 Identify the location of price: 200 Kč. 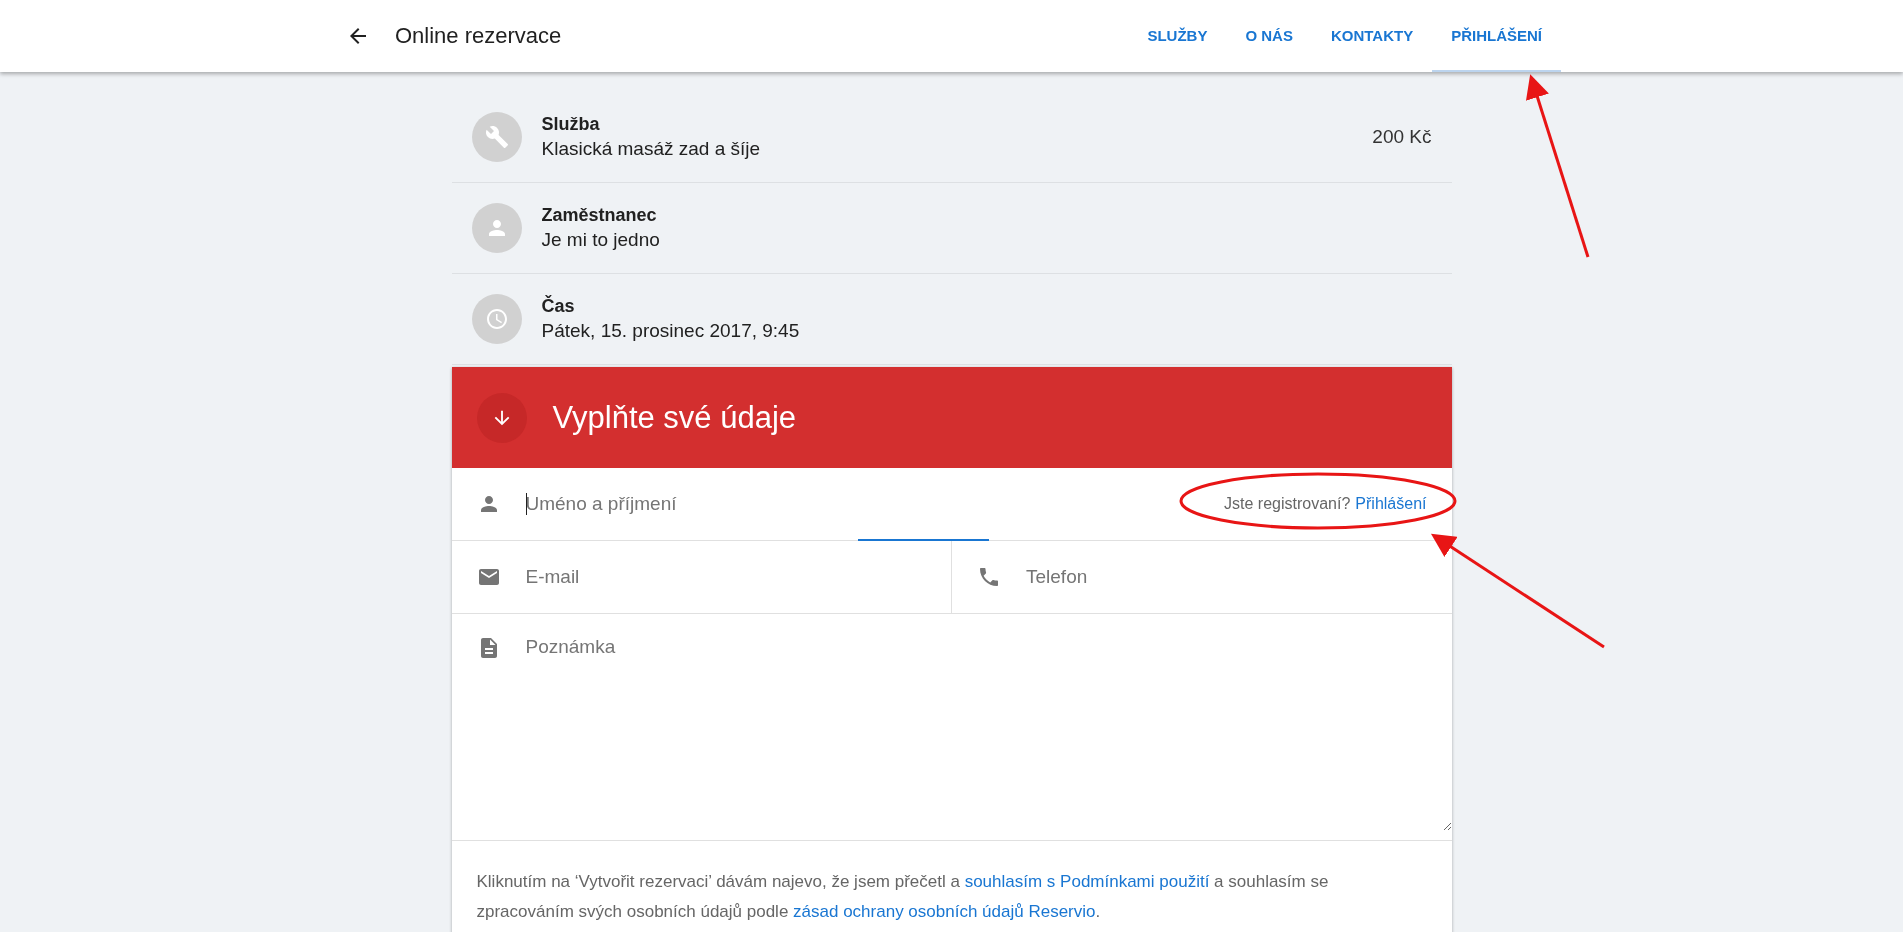
(1402, 137).